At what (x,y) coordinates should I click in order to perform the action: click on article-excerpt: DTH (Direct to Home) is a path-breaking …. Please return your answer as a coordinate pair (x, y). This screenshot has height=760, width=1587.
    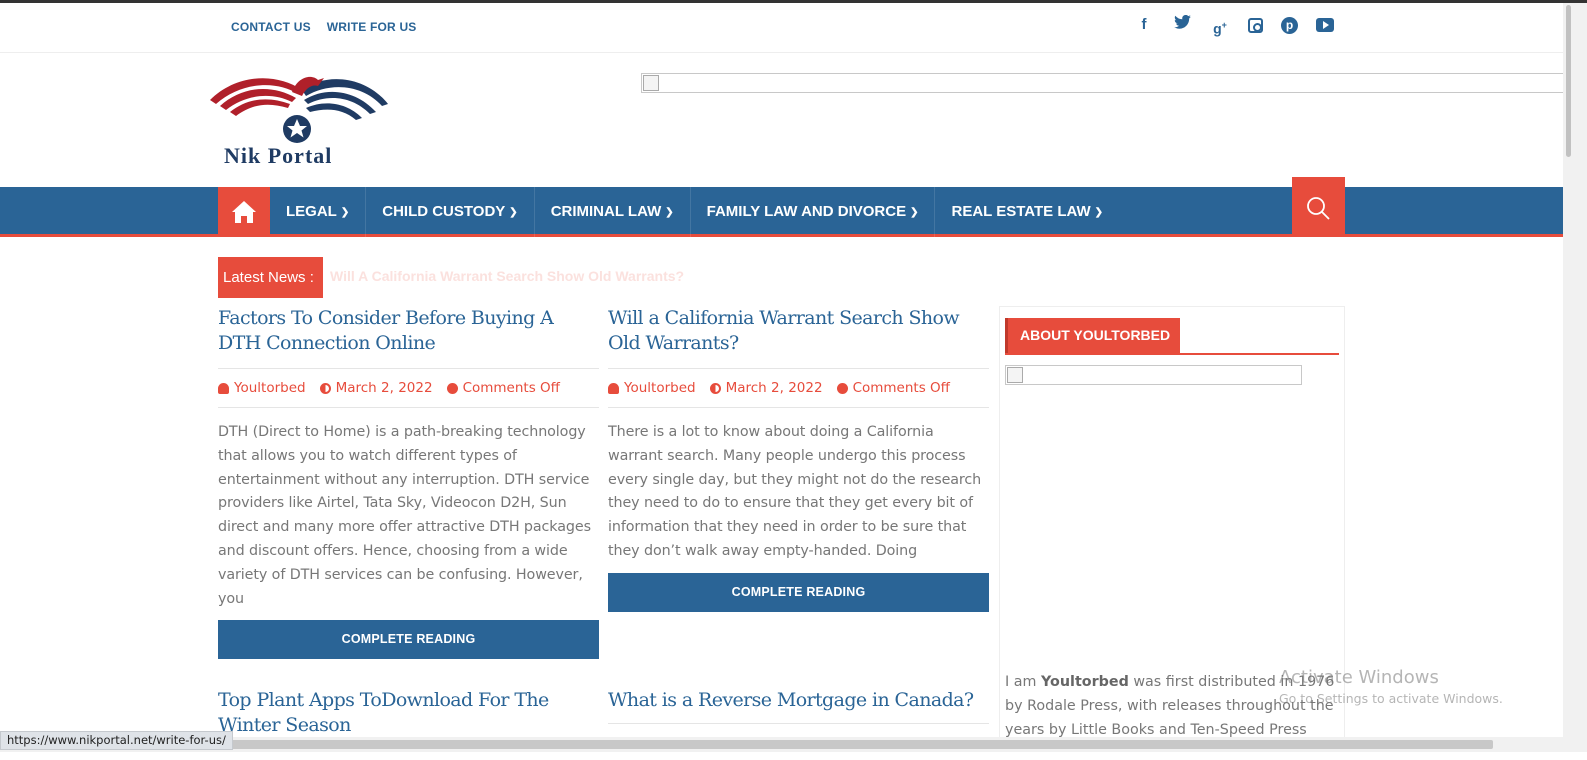
    Looking at the image, I should click on (404, 515).